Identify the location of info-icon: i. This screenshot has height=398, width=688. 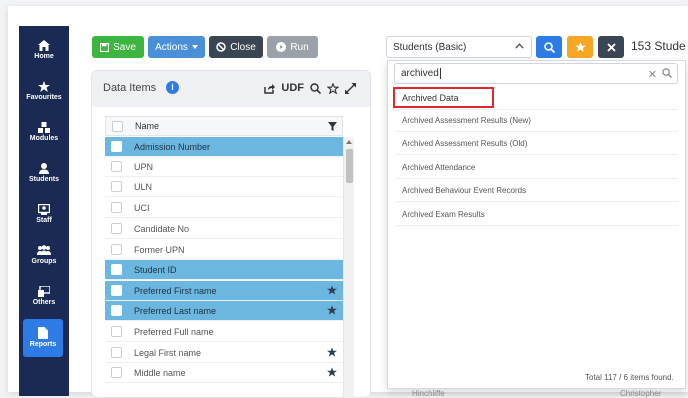
(172, 87).